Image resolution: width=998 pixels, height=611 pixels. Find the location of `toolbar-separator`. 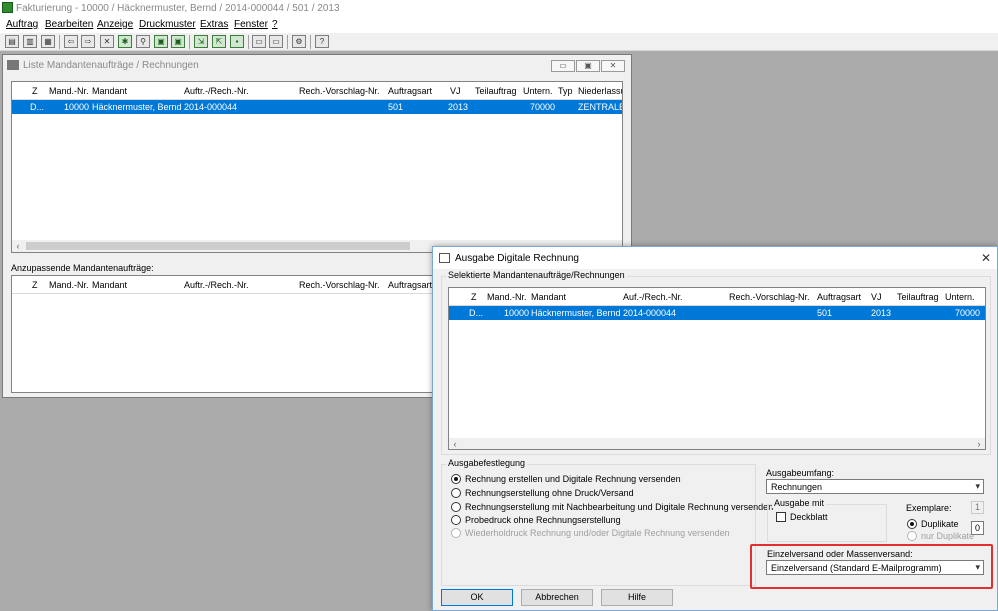

toolbar-separator is located at coordinates (248, 42).